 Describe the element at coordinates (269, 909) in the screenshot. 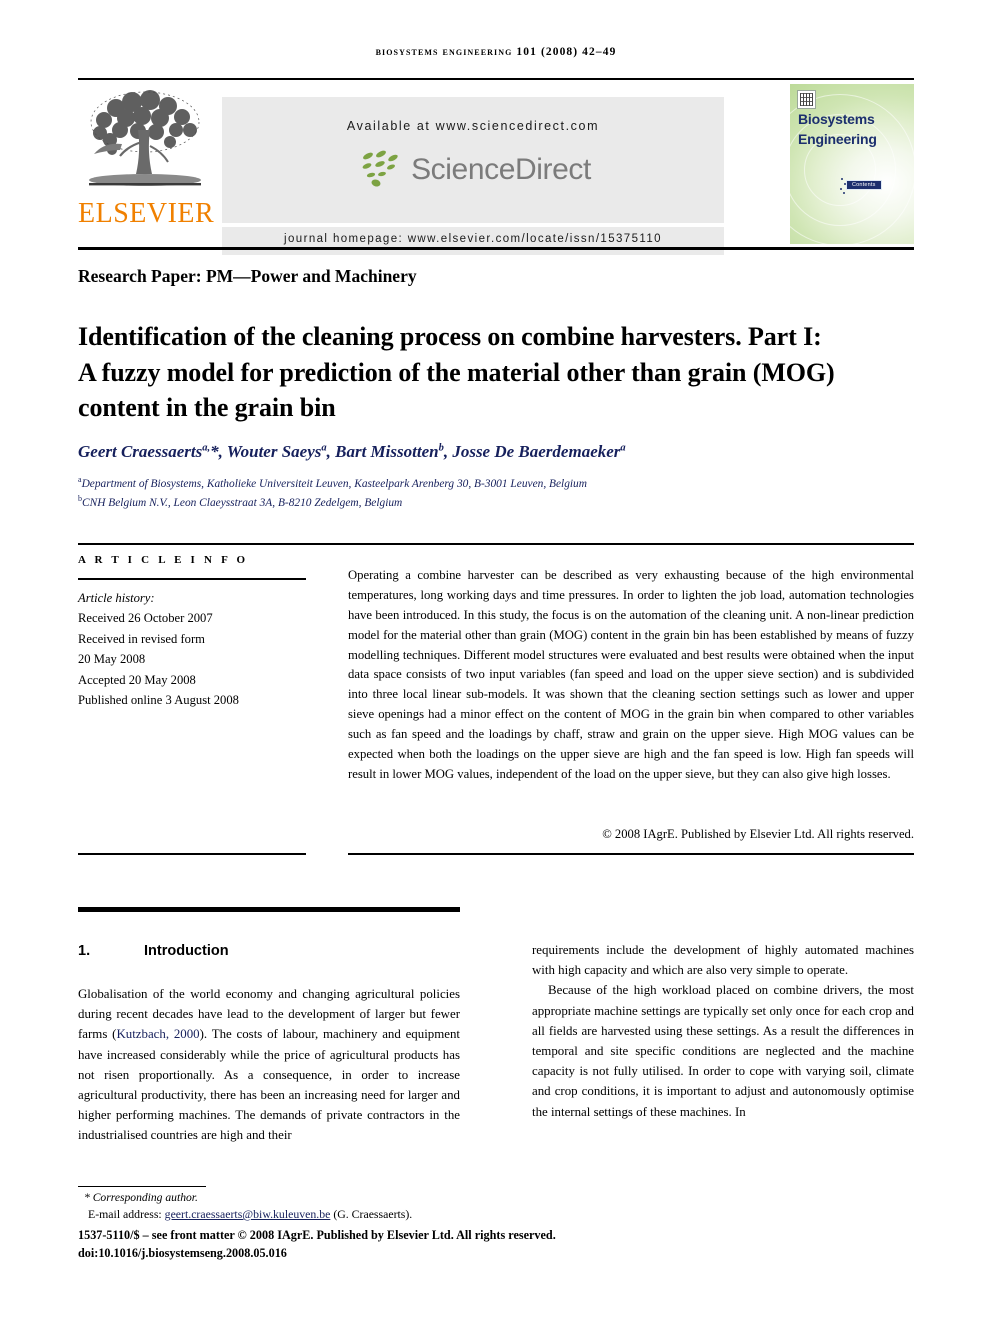

I see `body-top-rule` at that location.